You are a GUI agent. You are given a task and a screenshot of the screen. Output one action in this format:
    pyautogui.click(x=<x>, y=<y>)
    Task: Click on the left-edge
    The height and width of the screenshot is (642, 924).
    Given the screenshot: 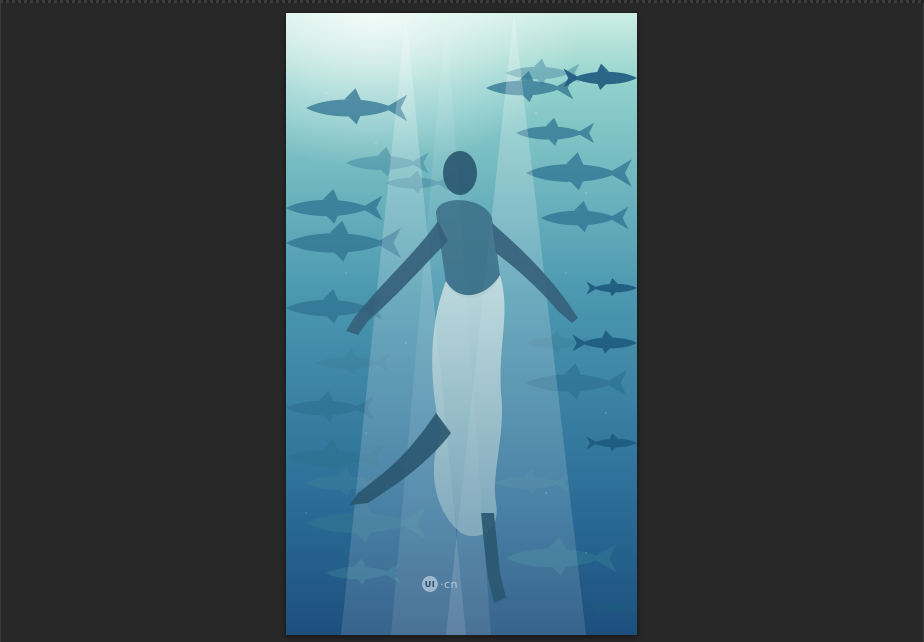 What is the action you would take?
    pyautogui.click(x=0, y=322)
    